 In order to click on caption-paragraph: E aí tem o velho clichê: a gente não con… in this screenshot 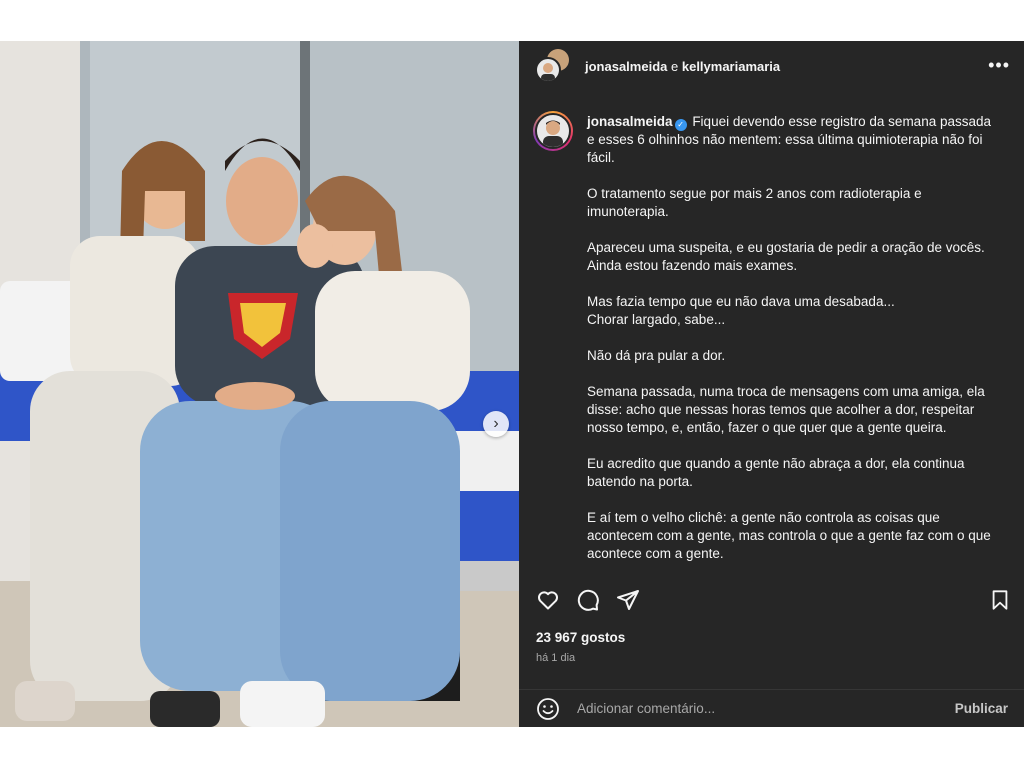, I will do `click(789, 535)`.